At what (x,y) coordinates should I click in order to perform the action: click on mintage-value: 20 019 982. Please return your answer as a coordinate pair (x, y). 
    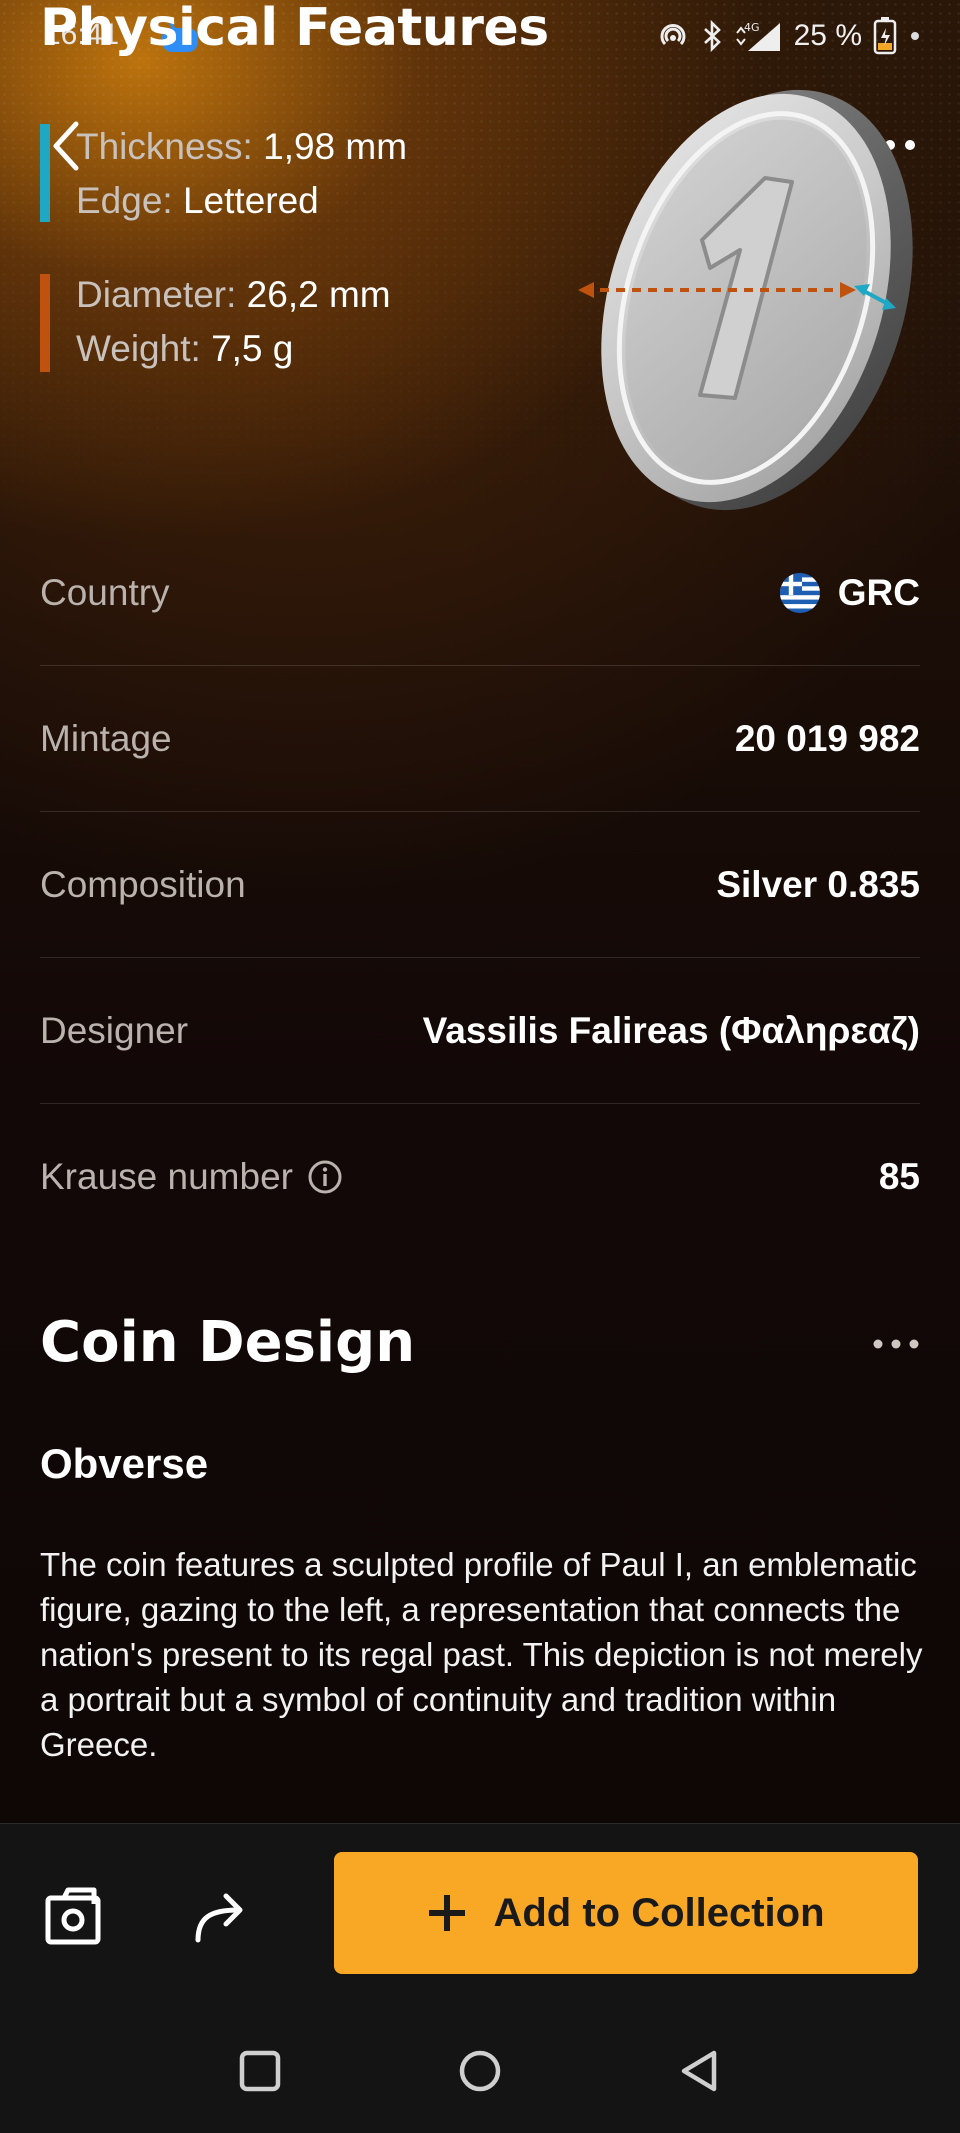
    Looking at the image, I should click on (827, 738).